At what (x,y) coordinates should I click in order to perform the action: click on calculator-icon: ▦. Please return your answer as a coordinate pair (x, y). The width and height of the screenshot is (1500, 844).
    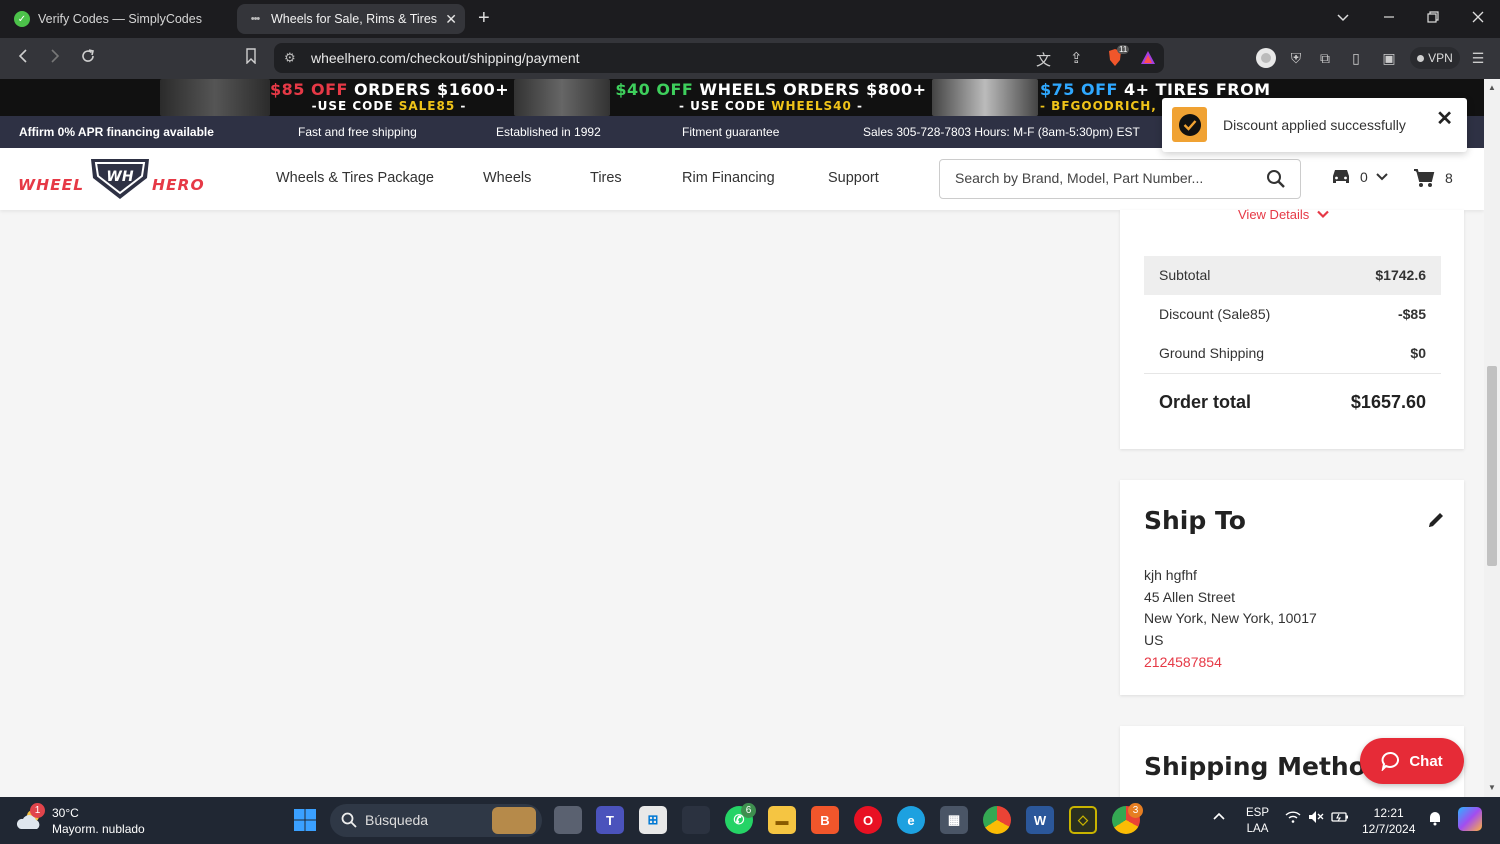
    Looking at the image, I should click on (954, 820).